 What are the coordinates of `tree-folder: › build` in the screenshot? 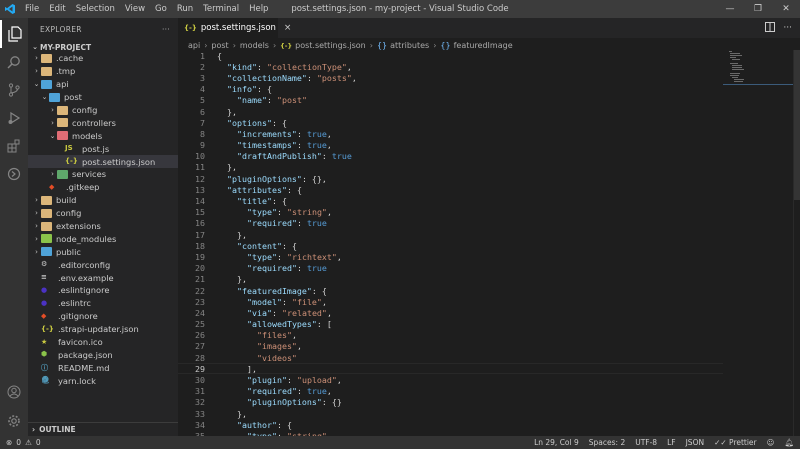 It's located at (103, 200).